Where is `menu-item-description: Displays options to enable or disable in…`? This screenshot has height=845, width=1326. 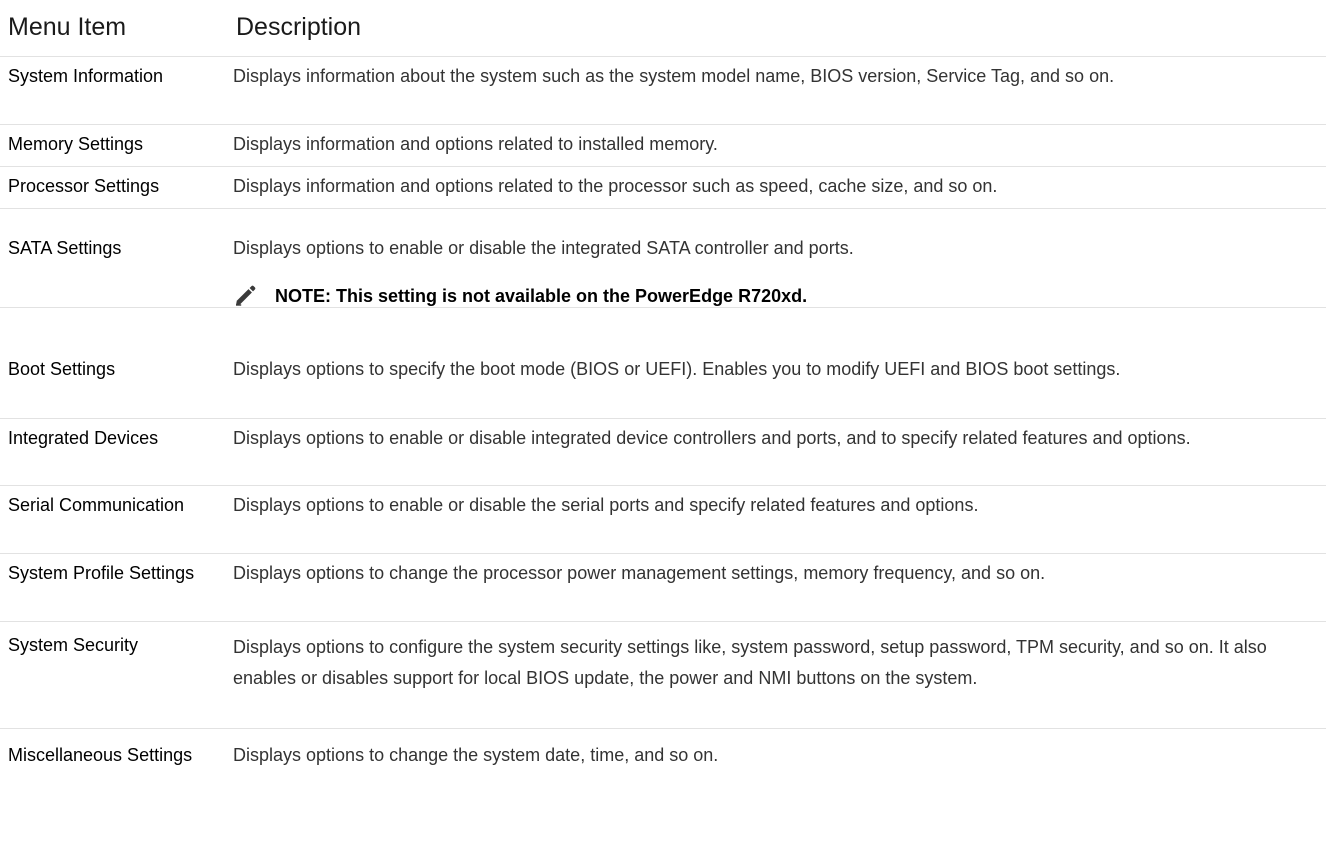
menu-item-description: Displays options to enable or disable in… is located at coordinates (712, 438).